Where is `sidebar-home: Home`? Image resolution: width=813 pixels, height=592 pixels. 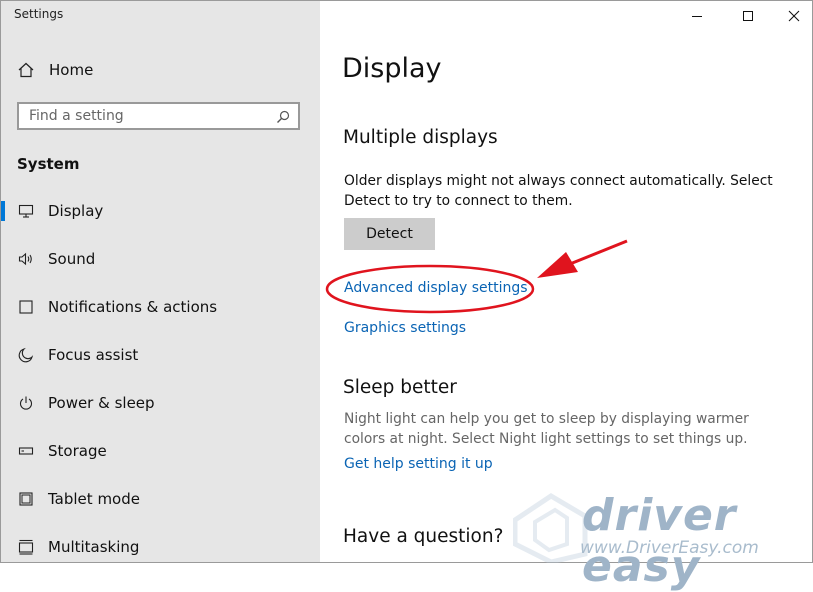
sidebar-home: Home is located at coordinates (55, 70).